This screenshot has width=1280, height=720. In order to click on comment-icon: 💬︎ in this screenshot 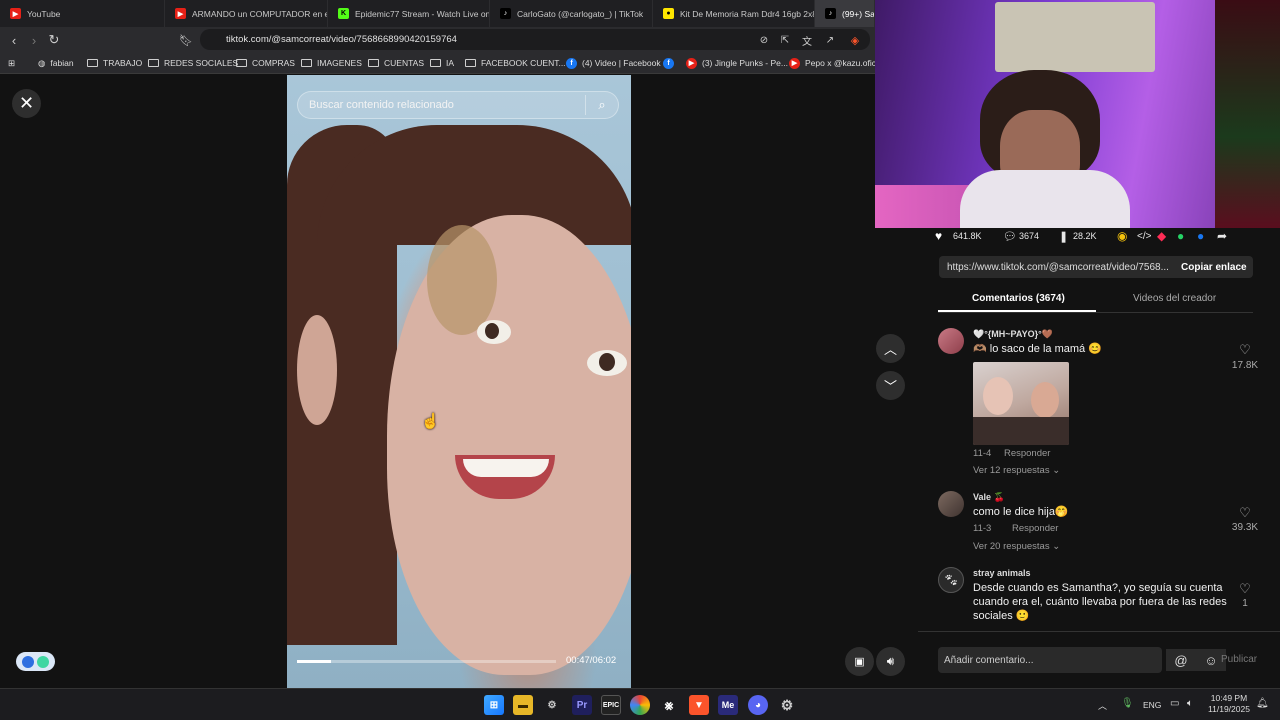, I will do `click(1011, 236)`.